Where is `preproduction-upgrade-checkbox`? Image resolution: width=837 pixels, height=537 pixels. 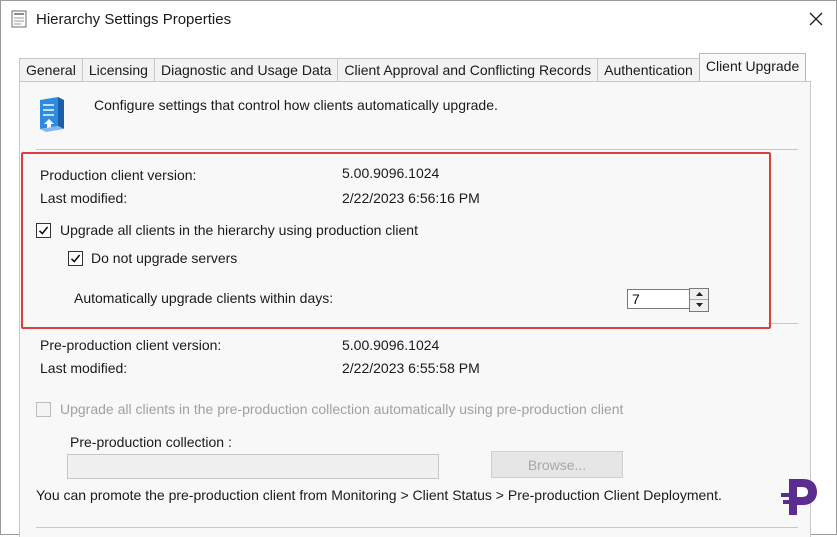
preproduction-upgrade-checkbox is located at coordinates (43, 409).